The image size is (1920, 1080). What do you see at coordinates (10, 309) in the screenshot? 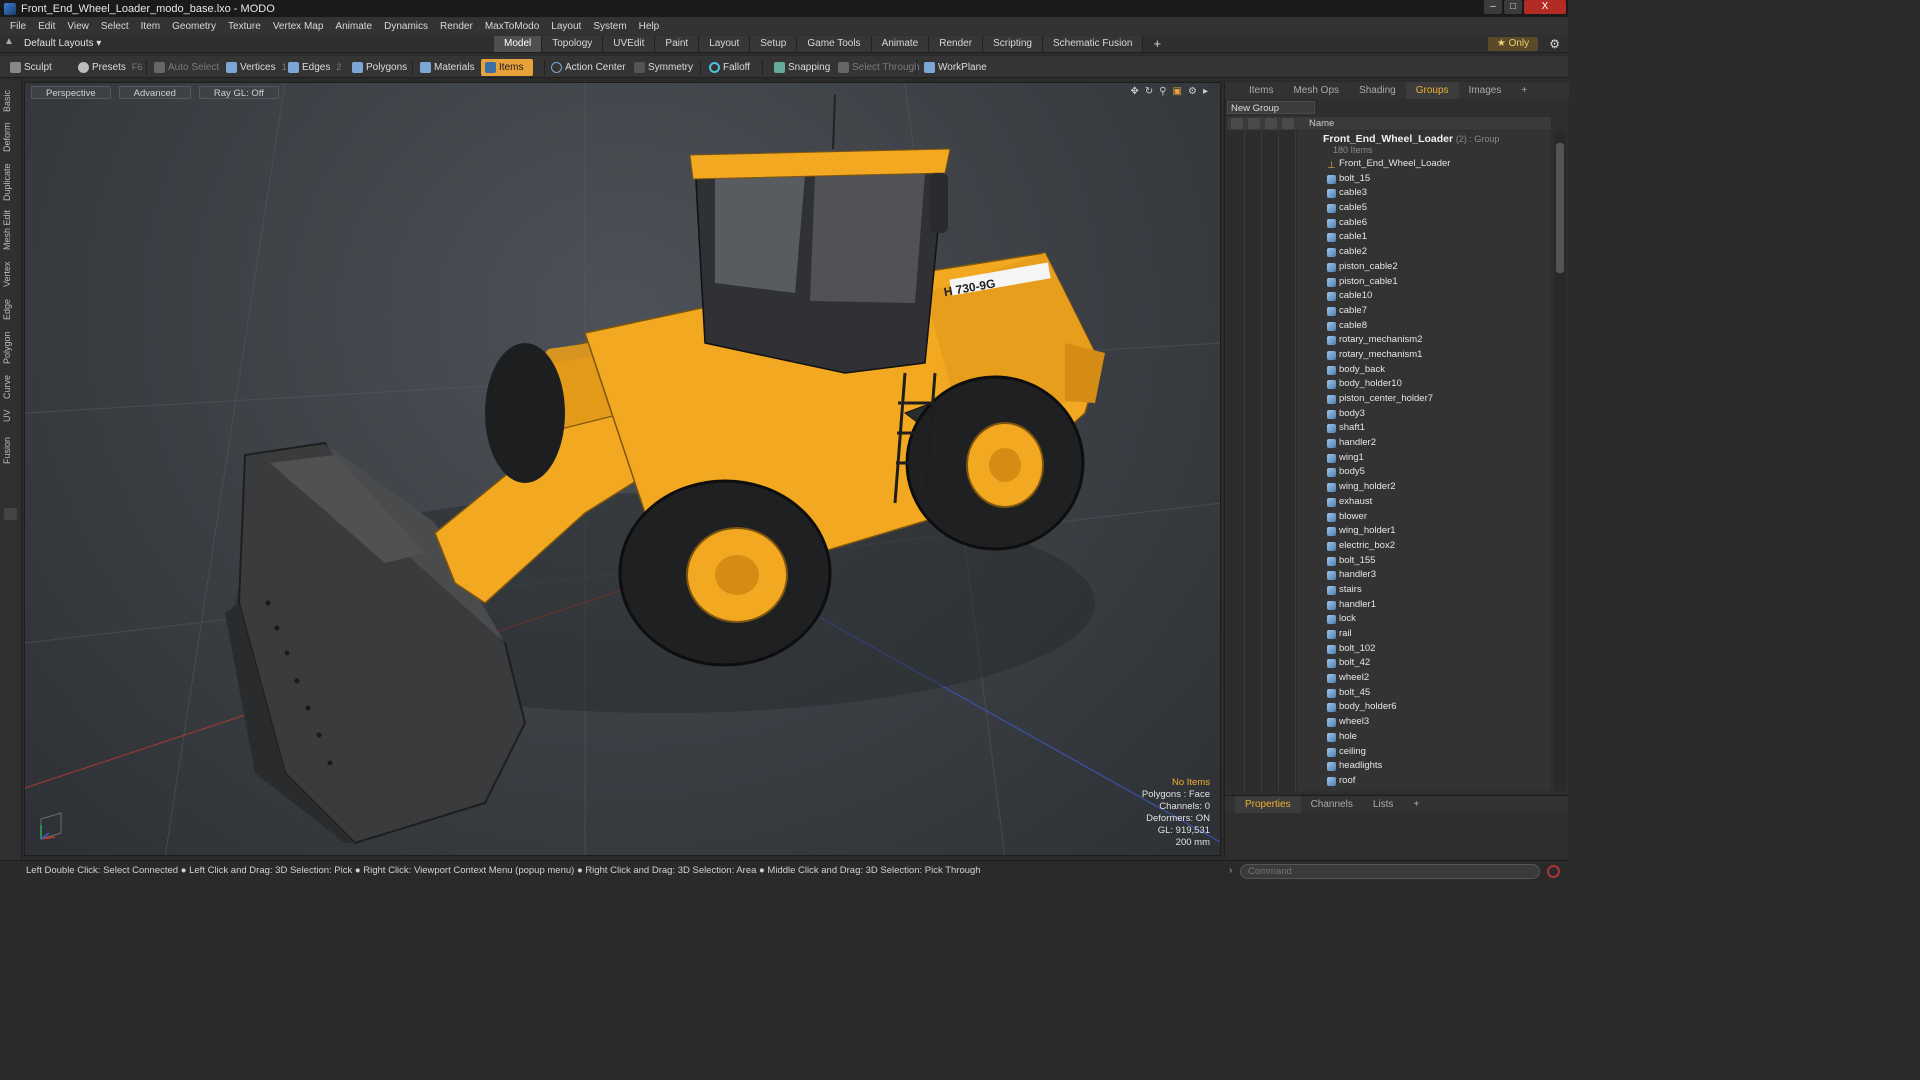
I see `vtab-edge: Edge` at bounding box center [10, 309].